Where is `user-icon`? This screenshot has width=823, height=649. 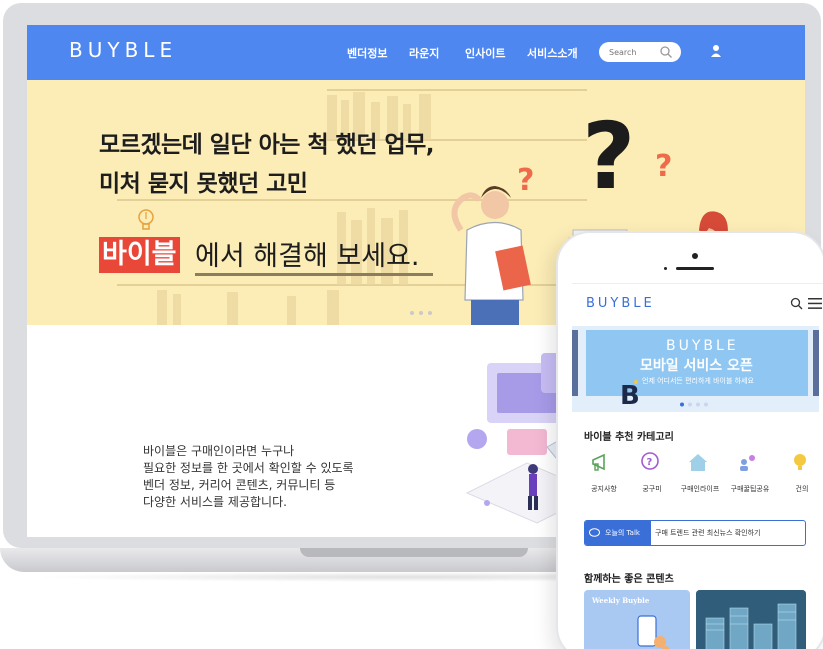 user-icon is located at coordinates (716, 51).